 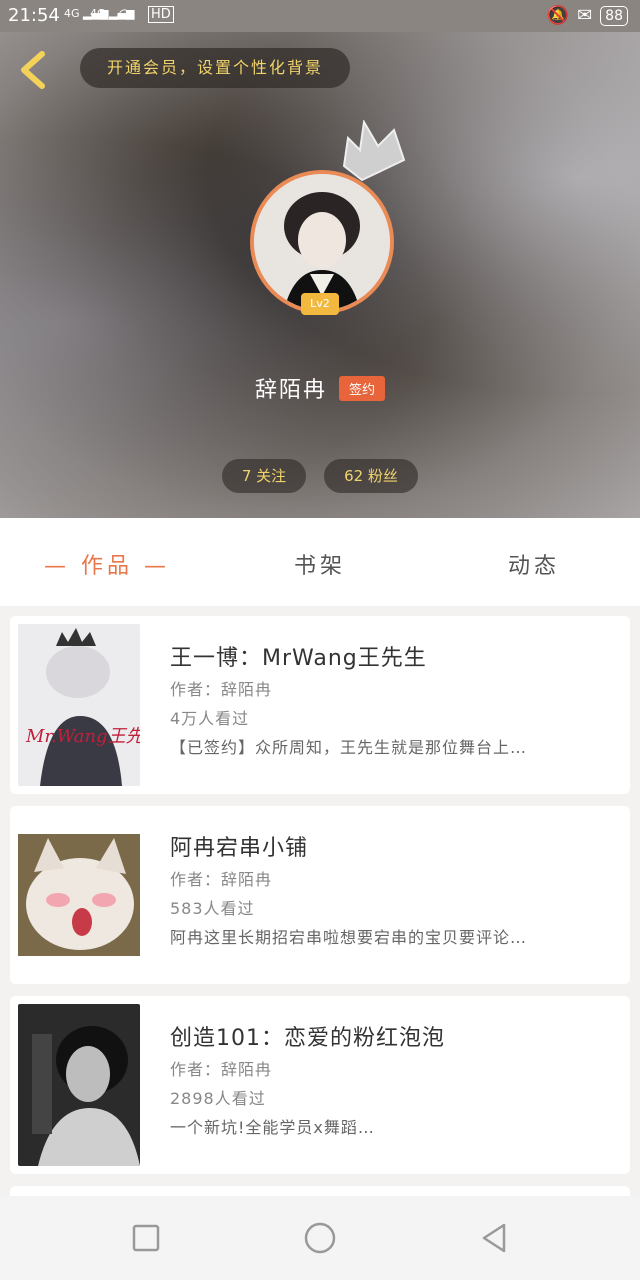 What do you see at coordinates (585, 15) in the screenshot?
I see `message-icon: ✉` at bounding box center [585, 15].